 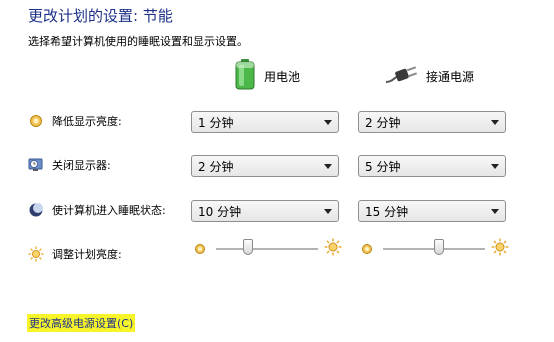 I want to click on turn-off-display-ac-select: 5 分钟, so click(x=432, y=166).